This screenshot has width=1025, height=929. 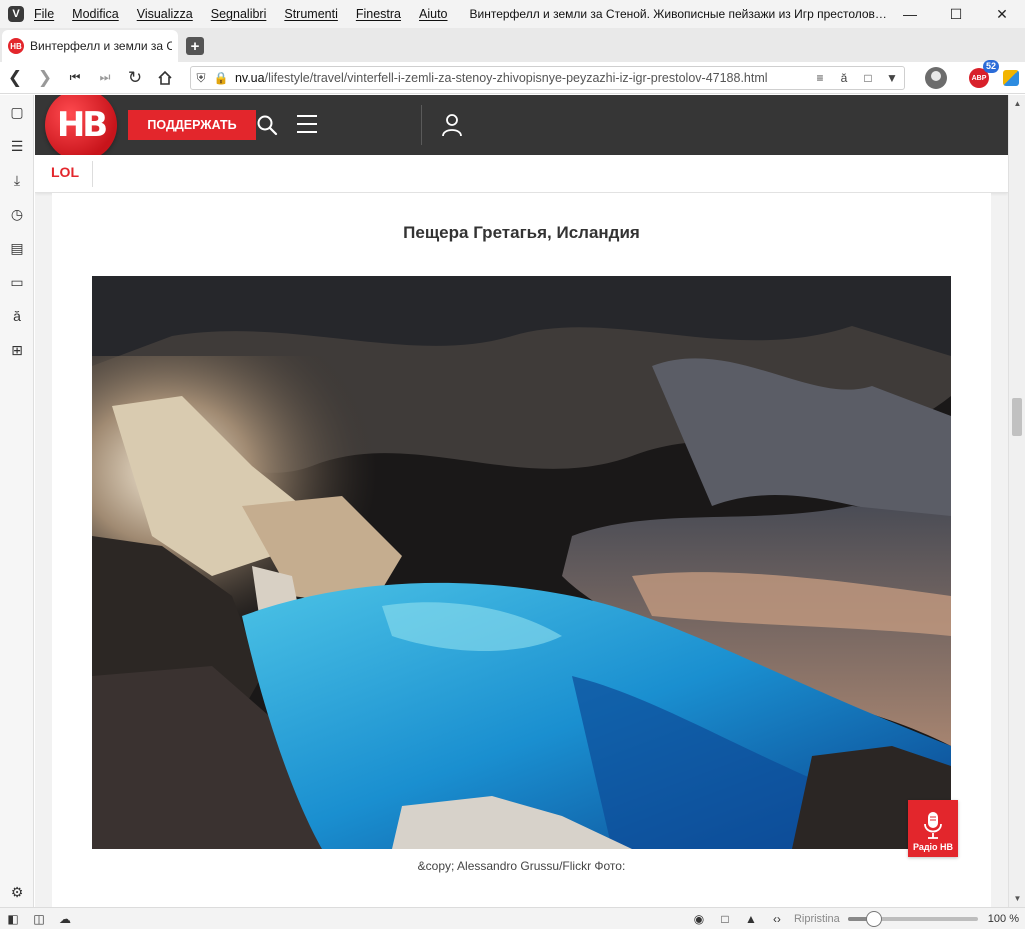 I want to click on section-subnav: LOL, so click(x=521, y=174).